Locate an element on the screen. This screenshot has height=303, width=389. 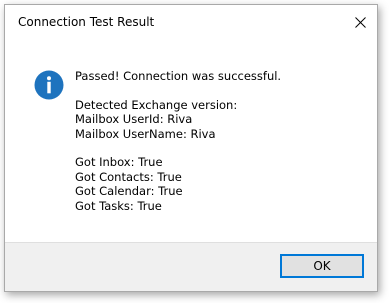
close-button is located at coordinates (360, 22).